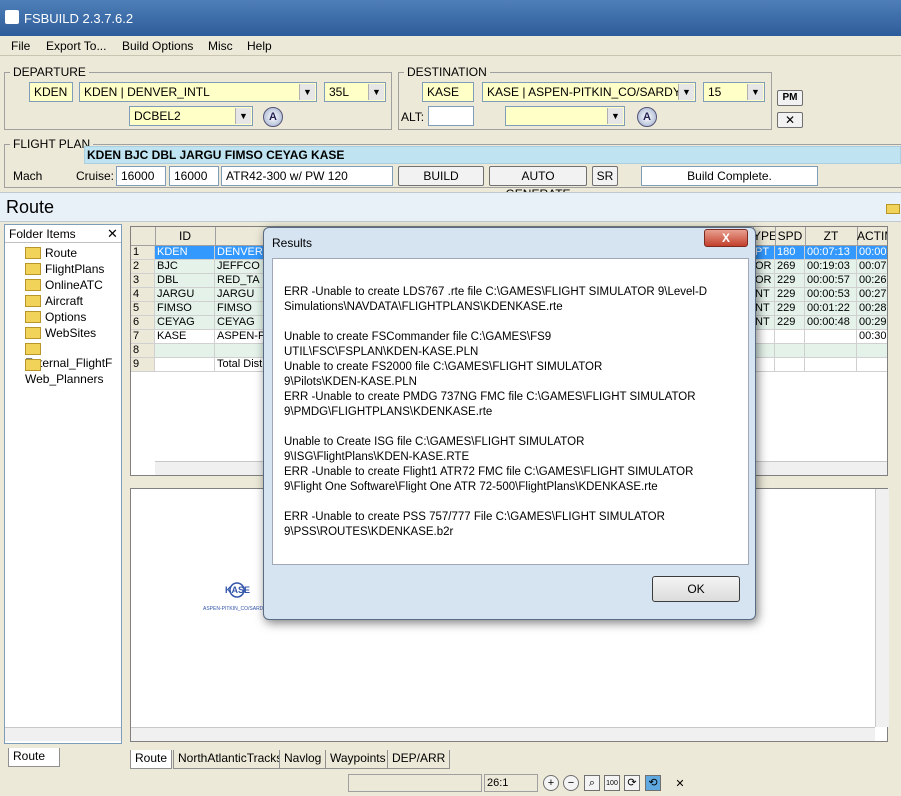 The image size is (901, 796). What do you see at coordinates (60, 334) in the screenshot?
I see `folder-item-websites: WebSites` at bounding box center [60, 334].